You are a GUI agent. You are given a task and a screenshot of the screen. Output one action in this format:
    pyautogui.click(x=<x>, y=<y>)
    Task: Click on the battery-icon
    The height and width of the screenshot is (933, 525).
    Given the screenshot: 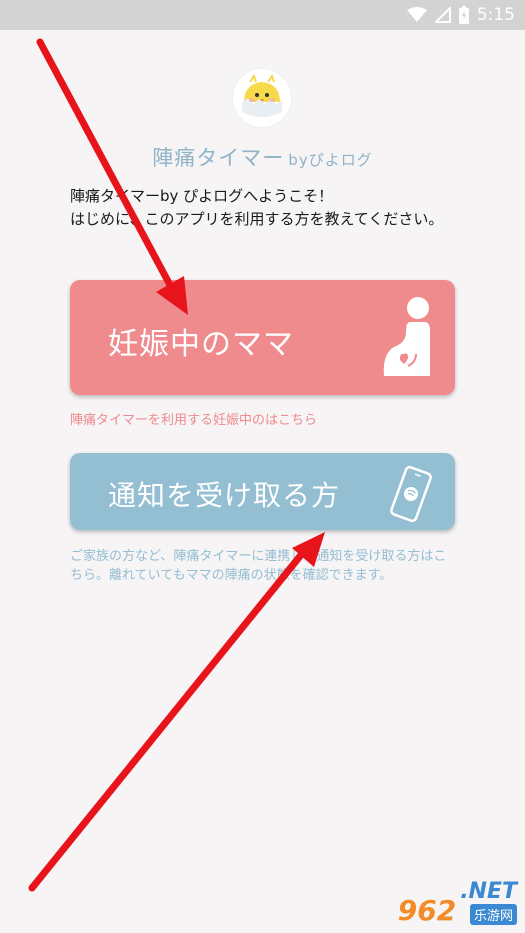 What is the action you would take?
    pyautogui.click(x=463, y=15)
    